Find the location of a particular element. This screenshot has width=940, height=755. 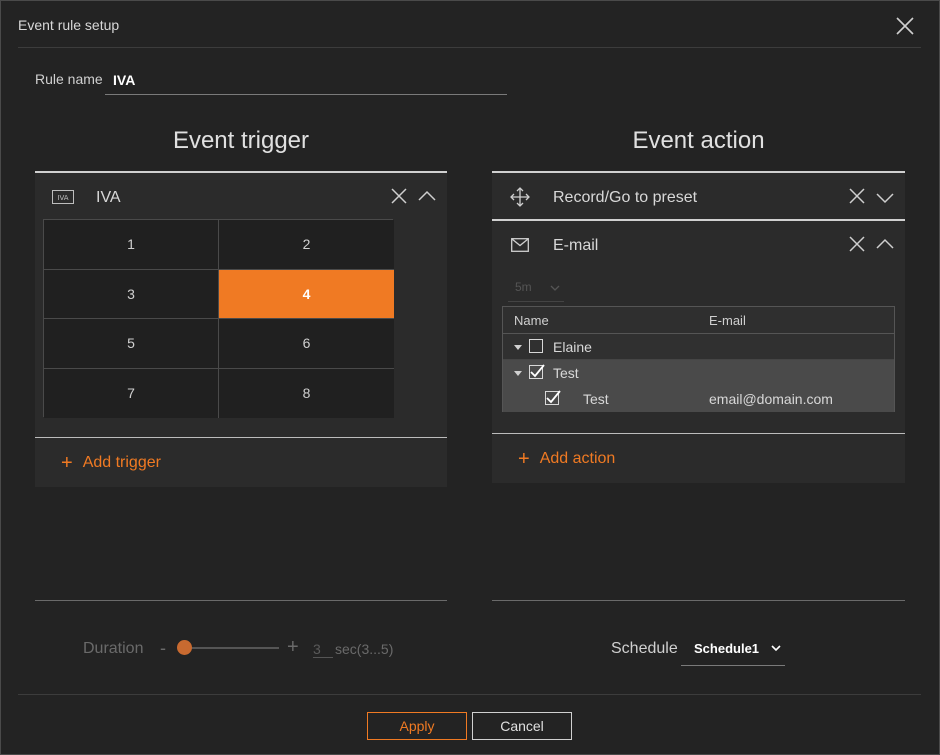

action-email-label: E-mail is located at coordinates (576, 245).